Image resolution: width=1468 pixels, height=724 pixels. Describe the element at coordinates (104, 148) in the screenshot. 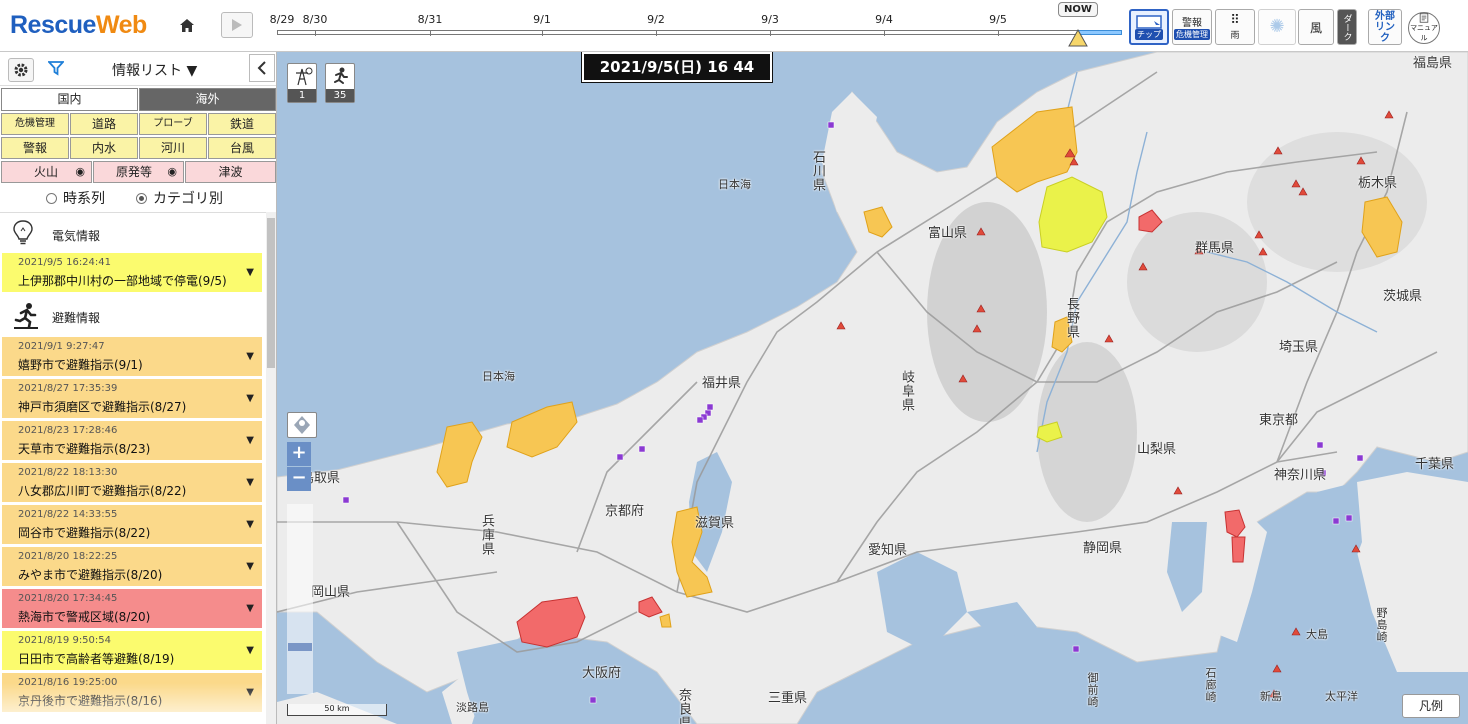

I see `category-inland-flood: 内水` at that location.